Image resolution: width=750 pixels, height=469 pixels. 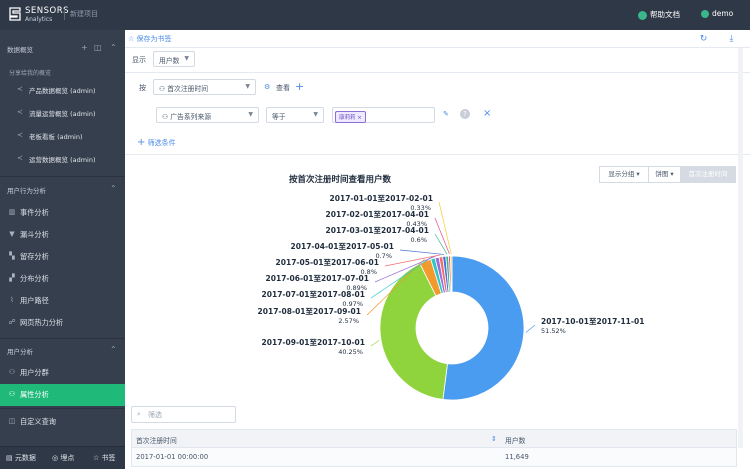 I want to click on pie-slice-label: 2017-10-01至2017-11-01, so click(x=592, y=321).